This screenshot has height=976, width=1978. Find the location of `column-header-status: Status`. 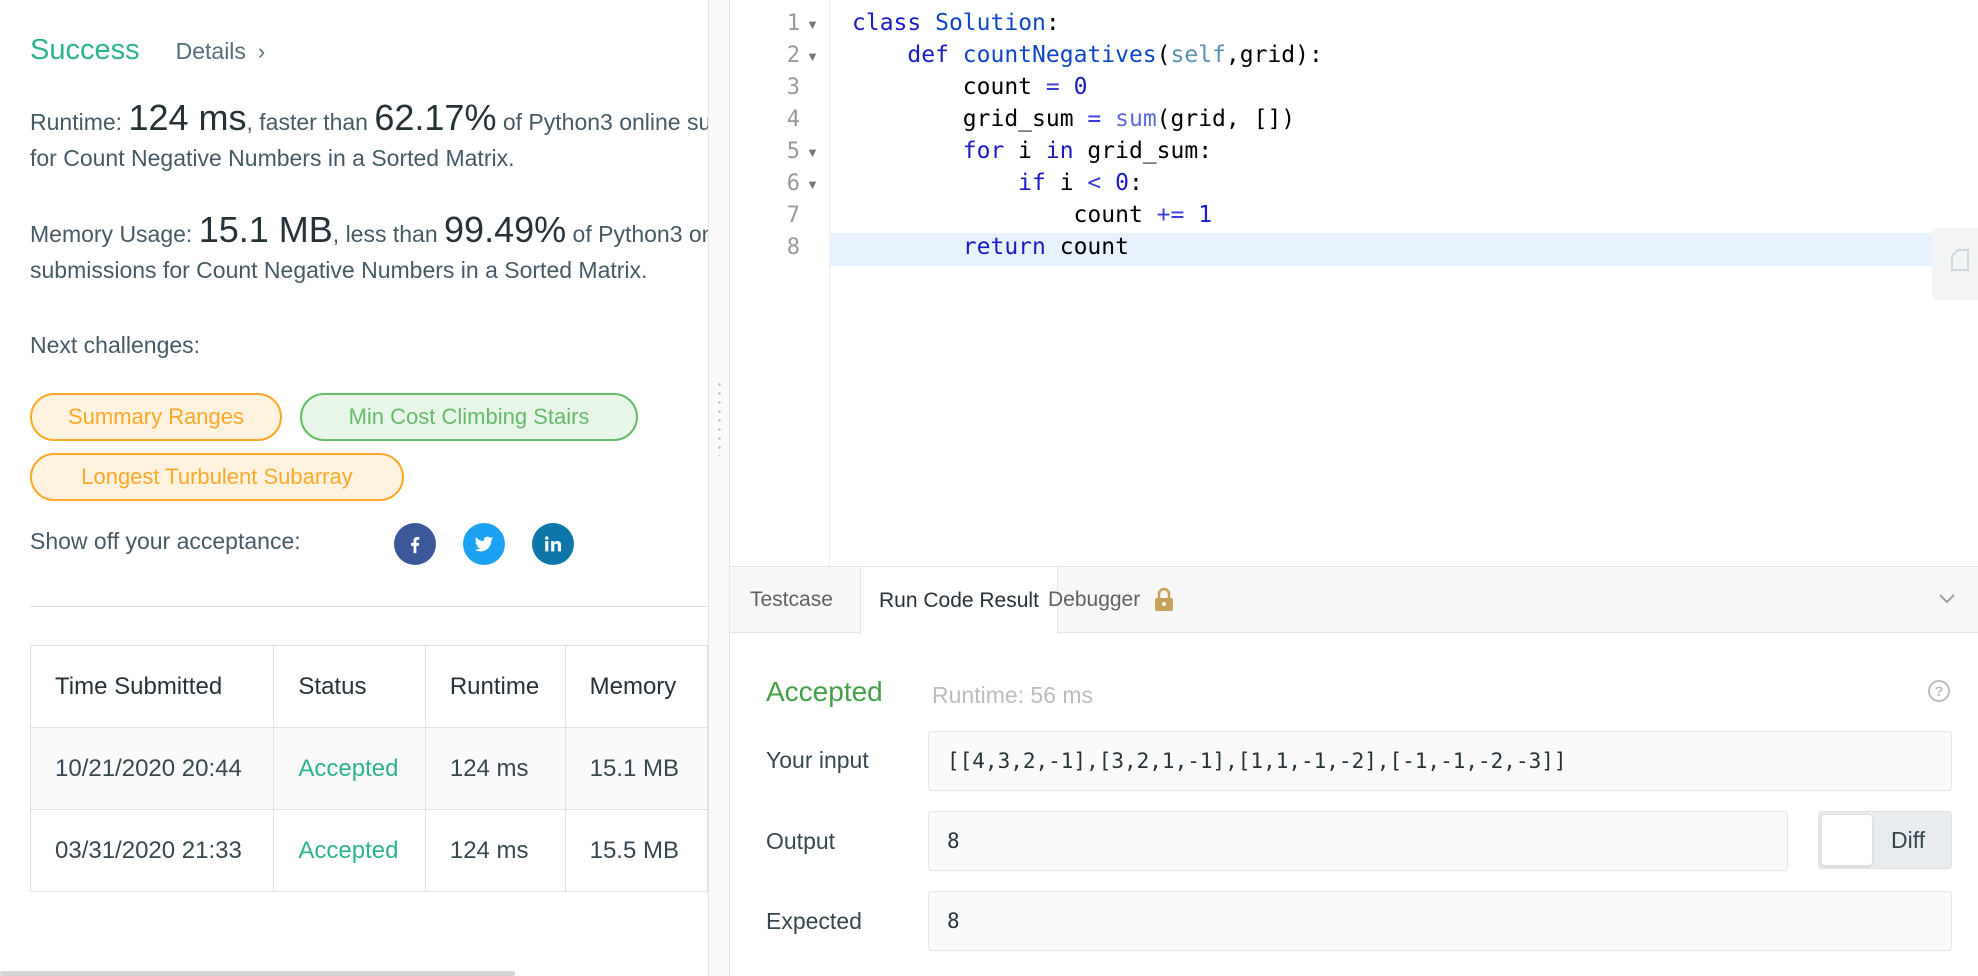

column-header-status: Status is located at coordinates (349, 686).